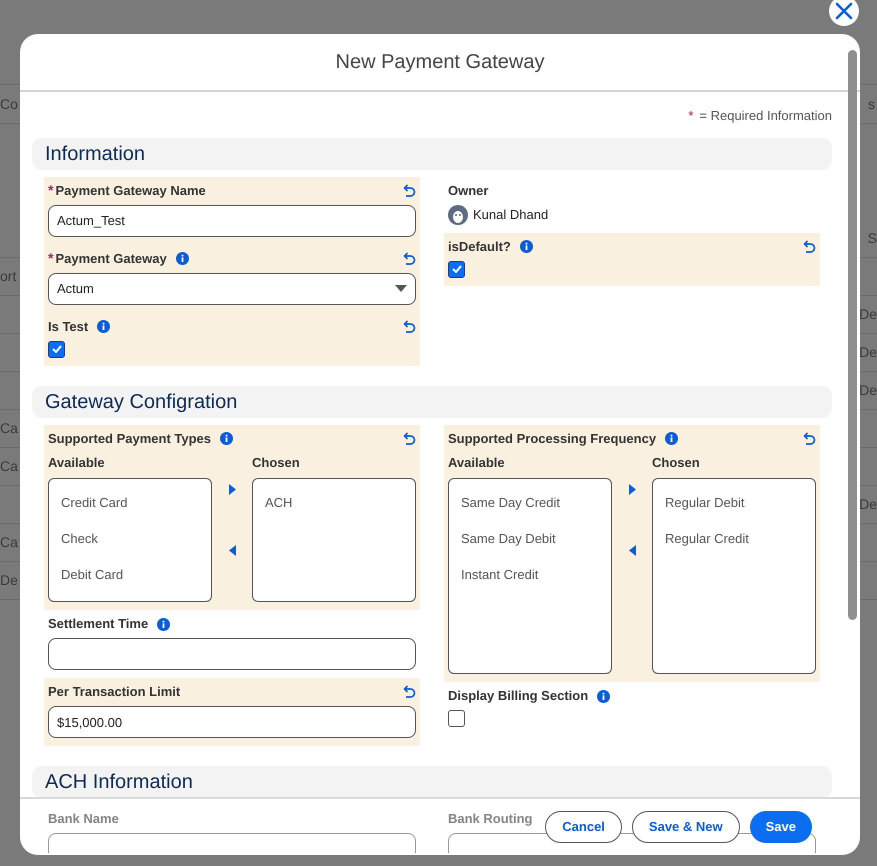 Image resolution: width=877 pixels, height=866 pixels. What do you see at coordinates (119, 782) in the screenshot?
I see `section-title: ACH Information` at bounding box center [119, 782].